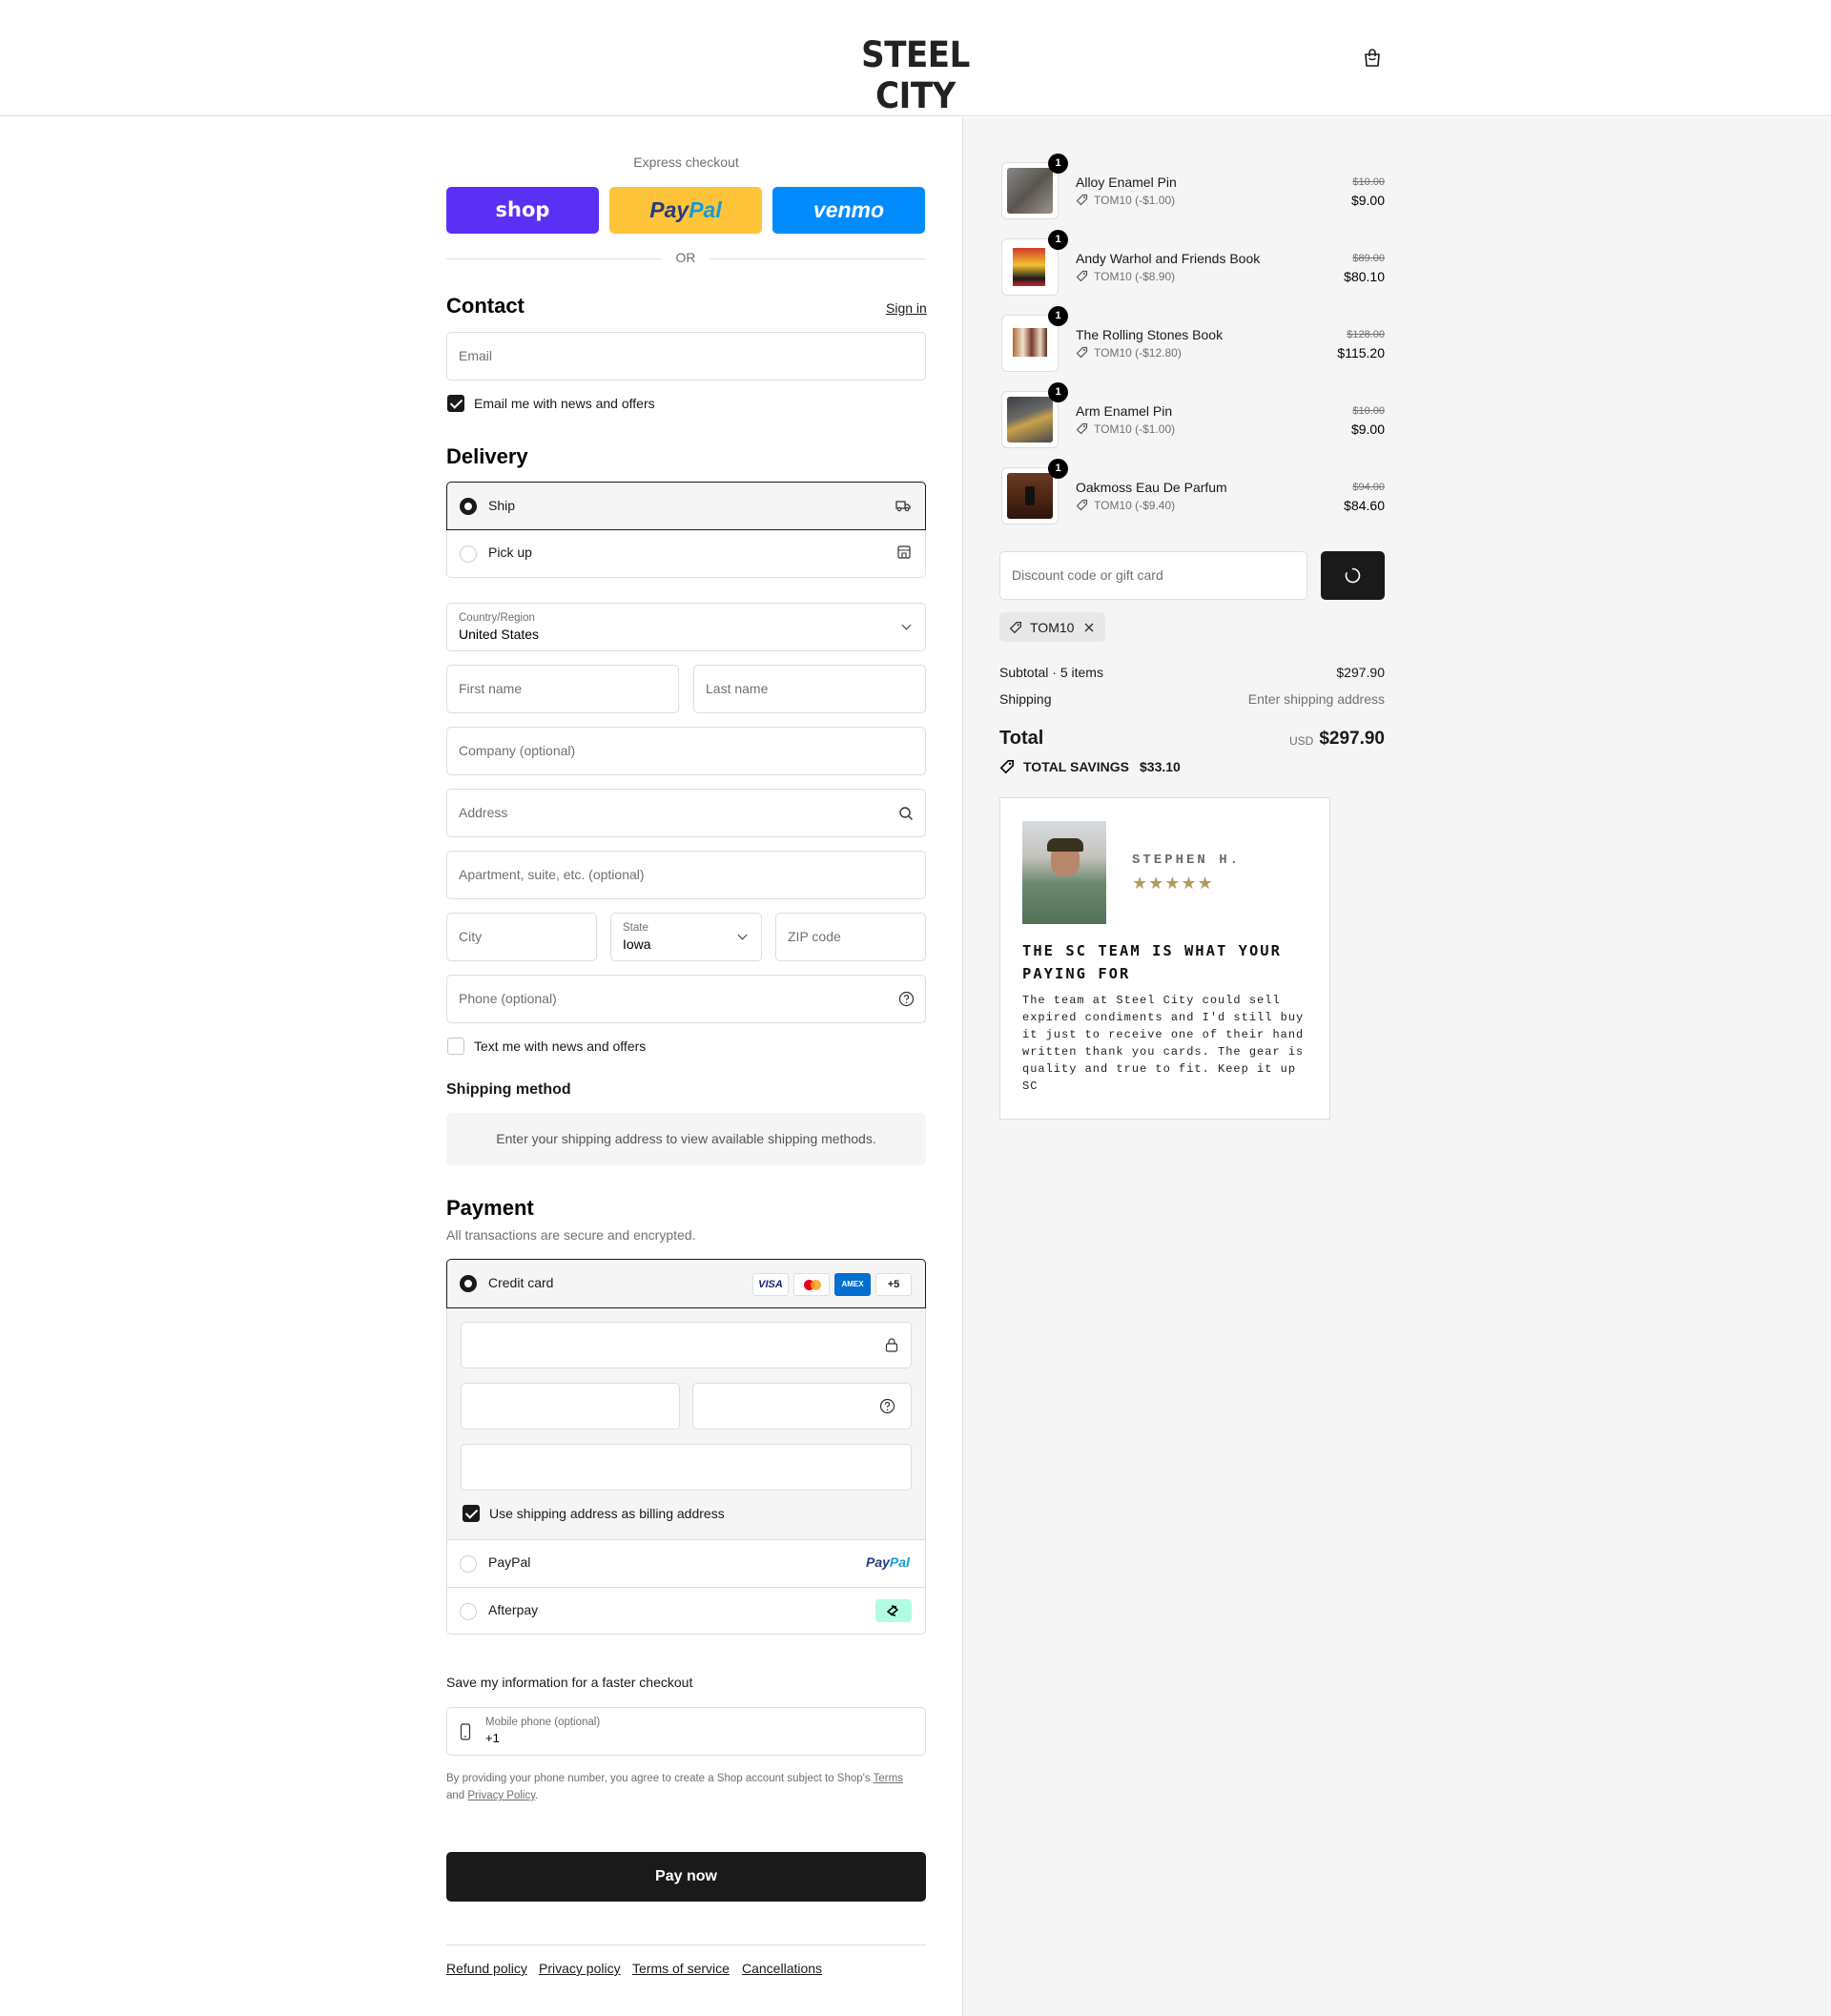  I want to click on ship-label: Ship, so click(502, 506).